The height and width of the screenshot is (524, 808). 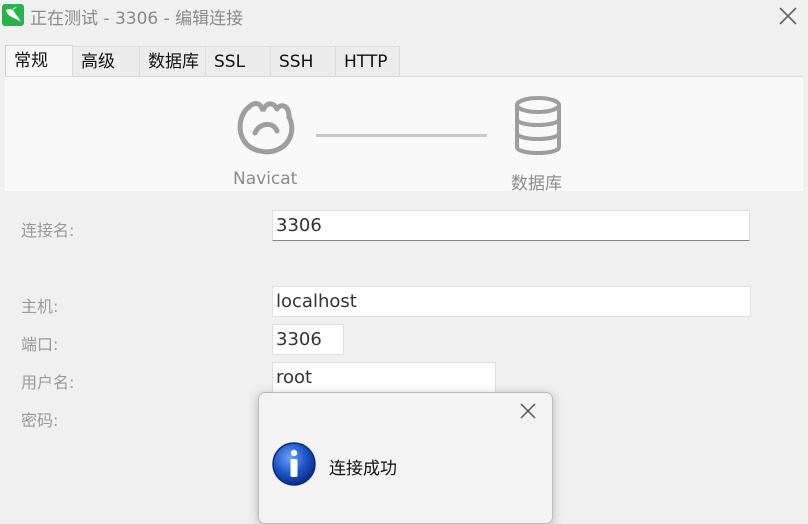 What do you see at coordinates (367, 61) in the screenshot?
I see `tab-http: HTTP` at bounding box center [367, 61].